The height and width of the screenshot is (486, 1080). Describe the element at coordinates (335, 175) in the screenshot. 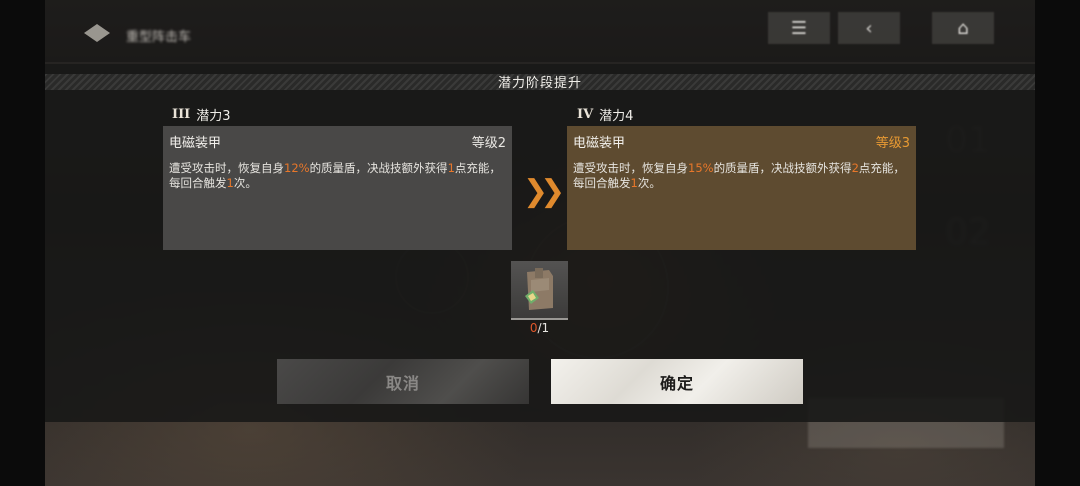

I see `skill-description: 遭受攻击时，恢复自身12%的质量盾，决战技额外获得1点充能，每回合触发1次。` at that location.